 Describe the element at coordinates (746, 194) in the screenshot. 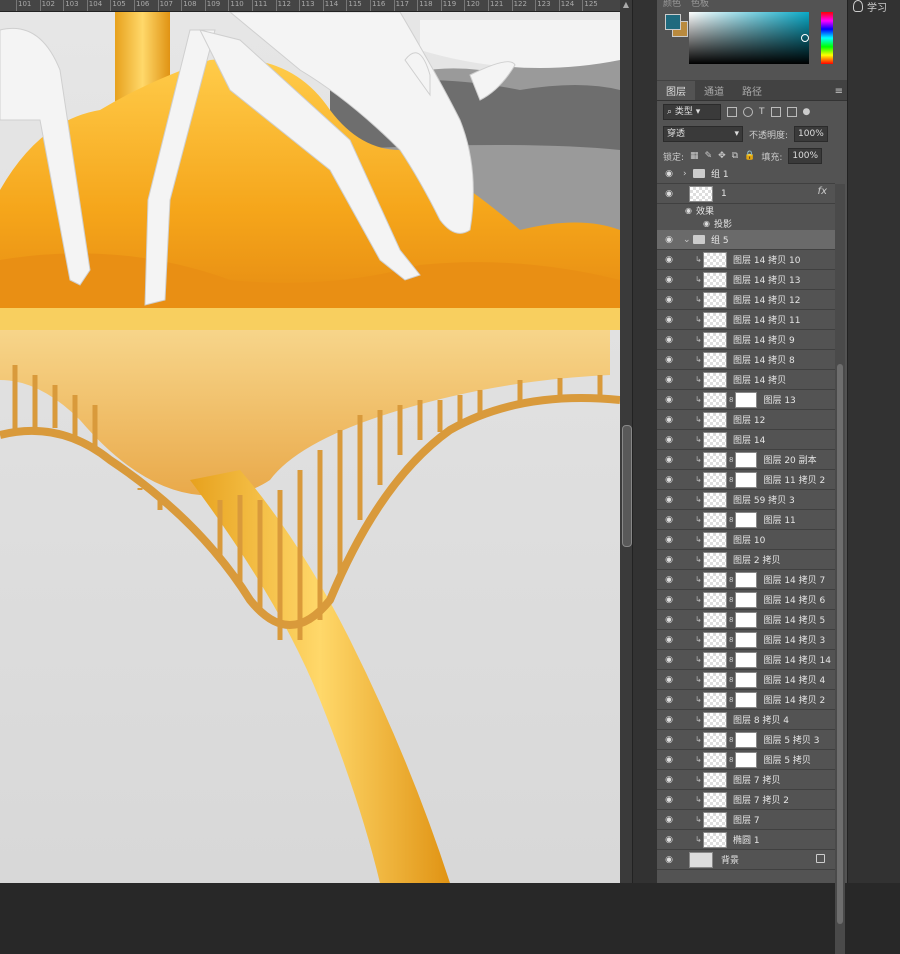

I see `layer-row: ◉ 1 fx` at that location.